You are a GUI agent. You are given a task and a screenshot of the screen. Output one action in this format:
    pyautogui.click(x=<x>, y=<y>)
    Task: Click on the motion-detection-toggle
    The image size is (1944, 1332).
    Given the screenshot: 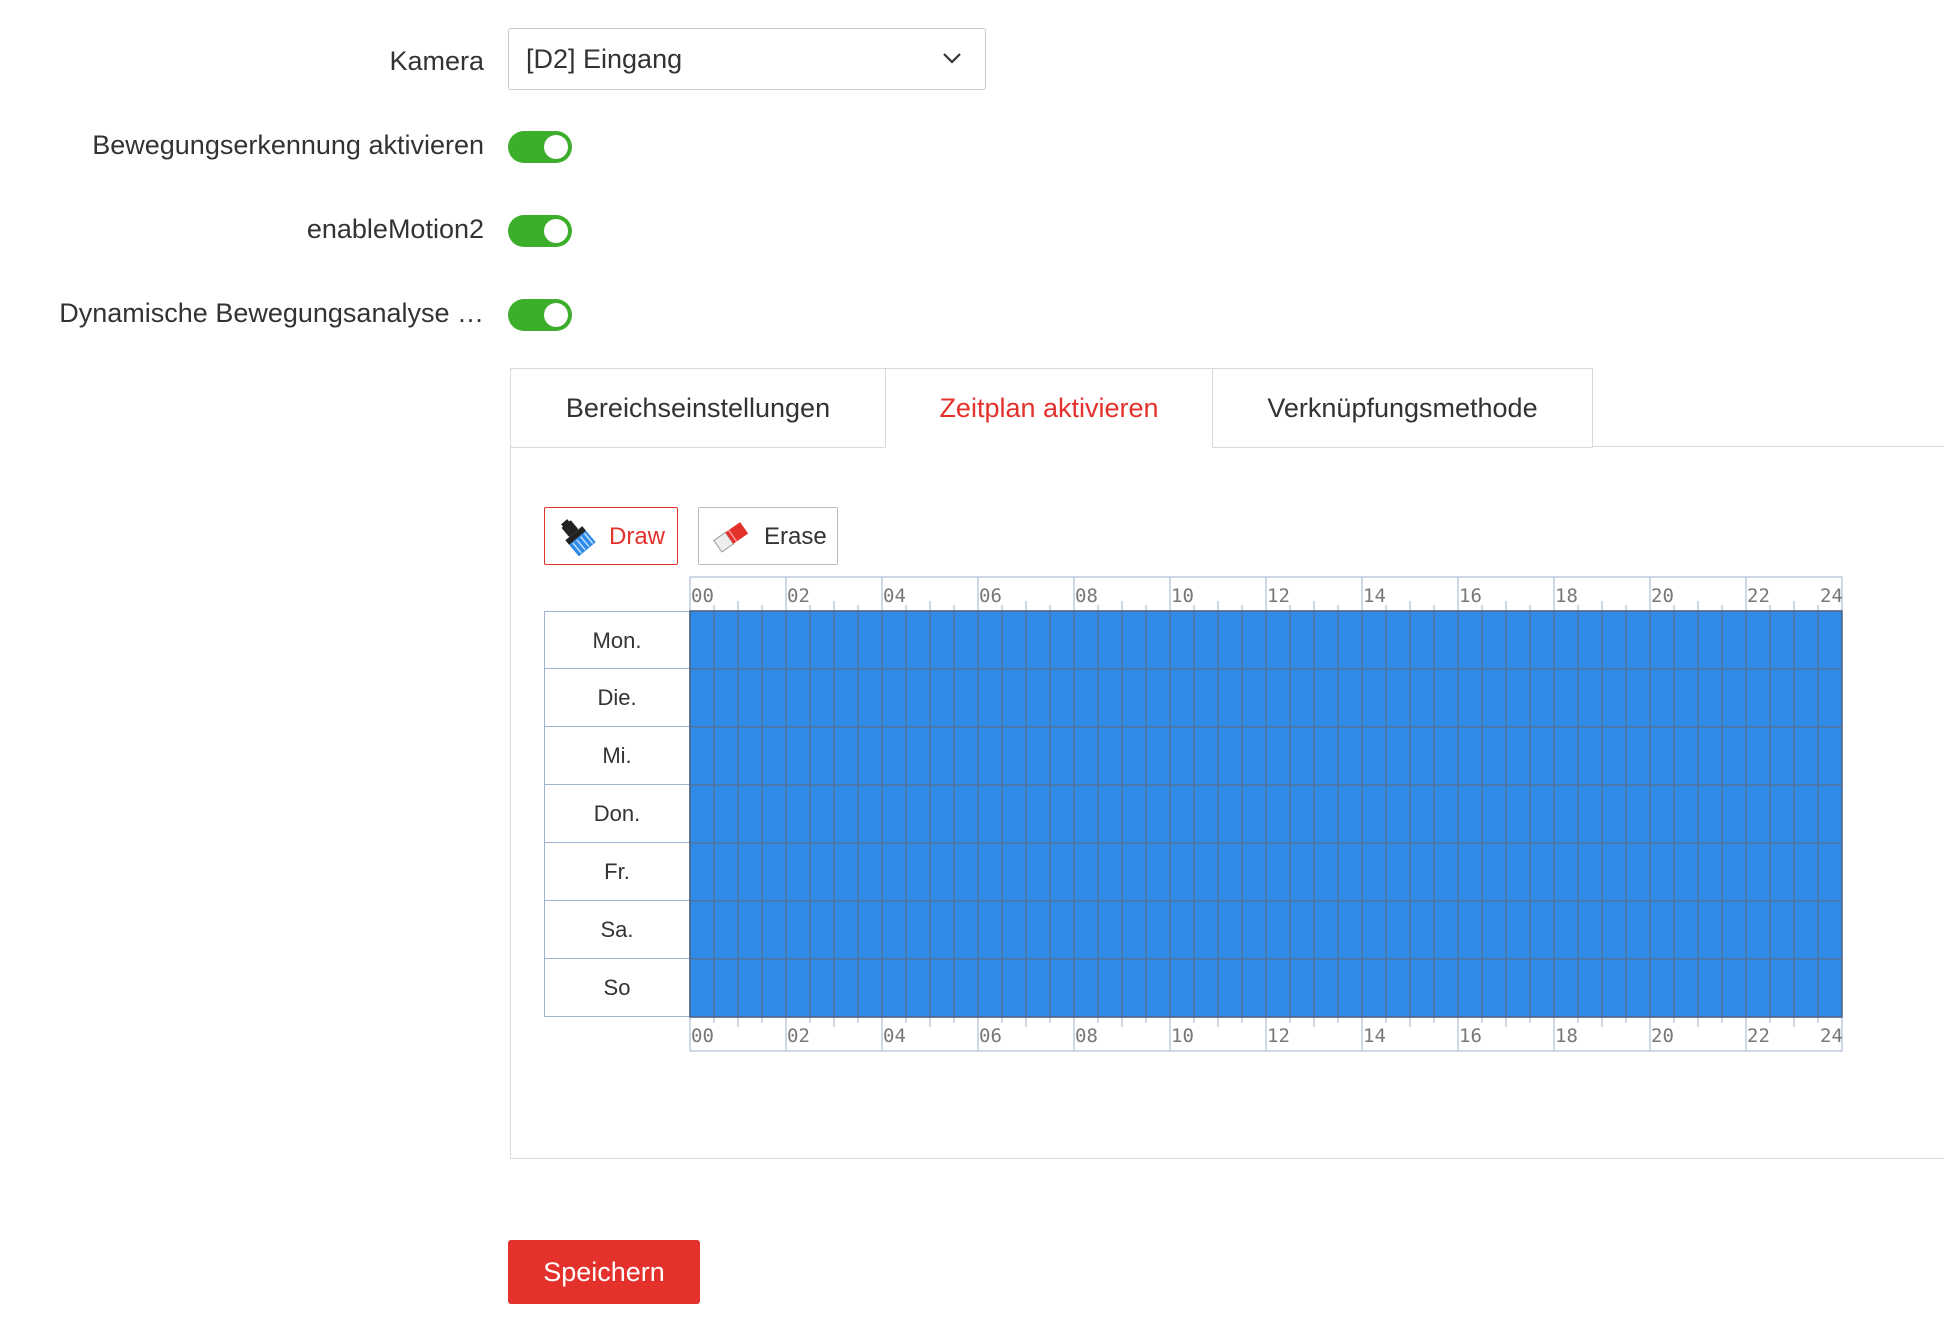 What is the action you would take?
    pyautogui.click(x=540, y=147)
    